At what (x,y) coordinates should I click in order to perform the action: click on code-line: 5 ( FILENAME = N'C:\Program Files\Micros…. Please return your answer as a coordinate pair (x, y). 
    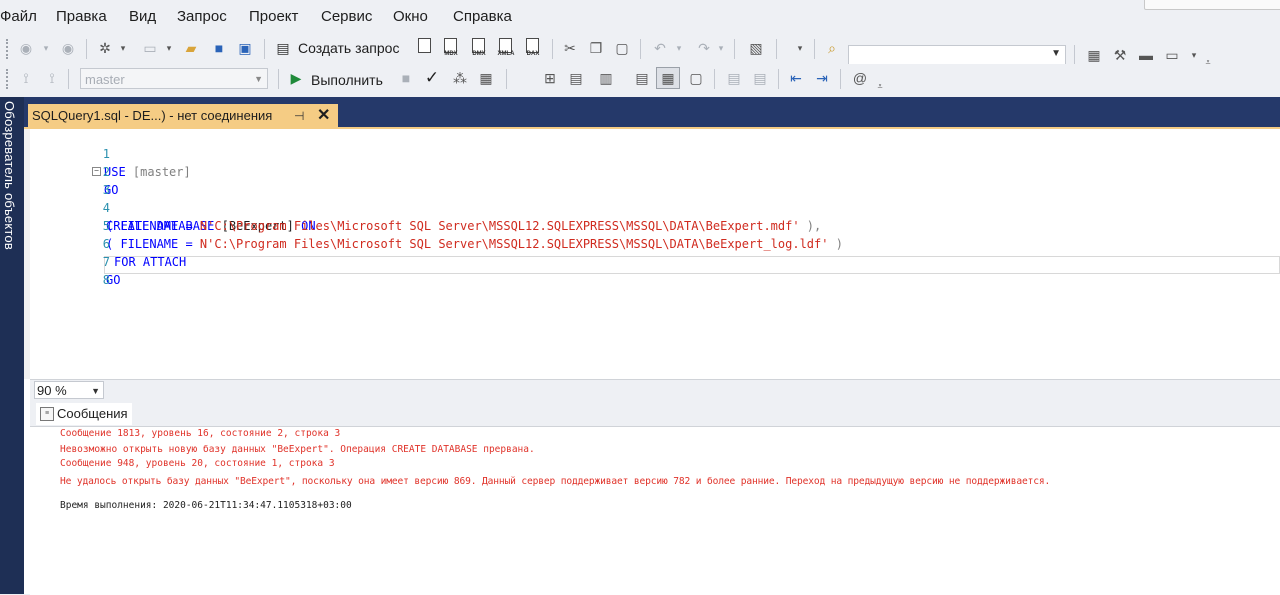
    Looking at the image, I should click on (433, 225).